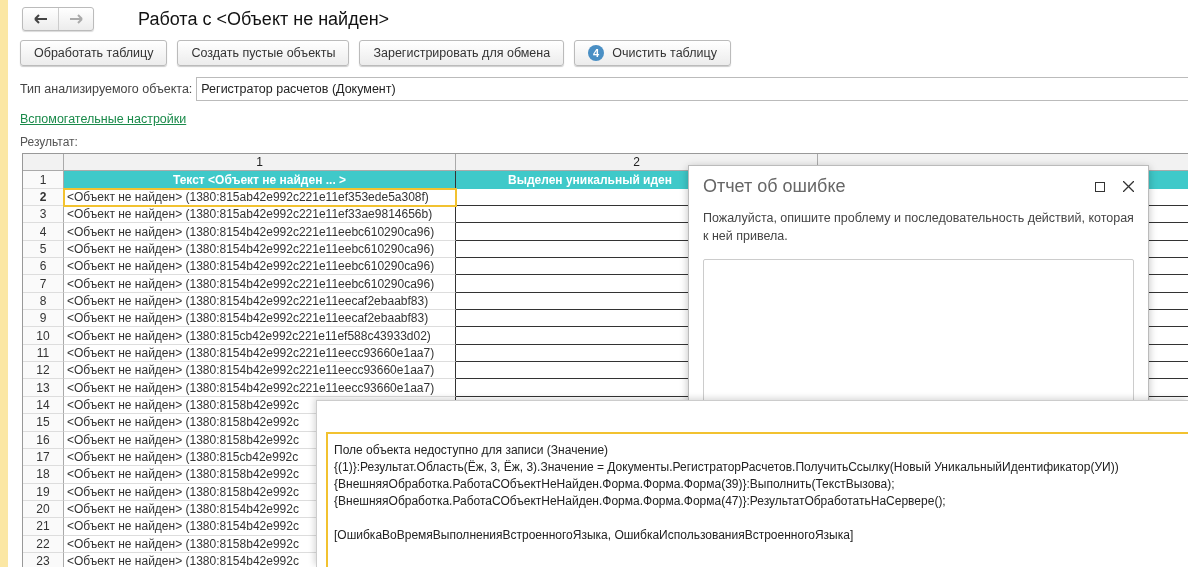  Describe the element at coordinates (43, 284) in the screenshot. I see `row-number: 7` at that location.